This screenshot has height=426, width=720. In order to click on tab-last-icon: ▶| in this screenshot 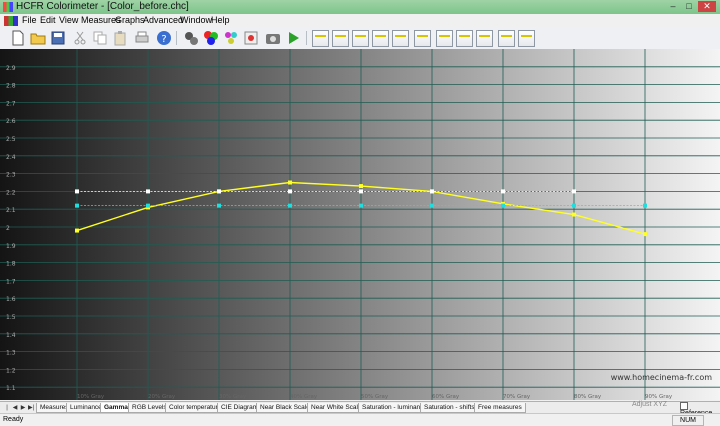, I will do `click(31, 408)`.